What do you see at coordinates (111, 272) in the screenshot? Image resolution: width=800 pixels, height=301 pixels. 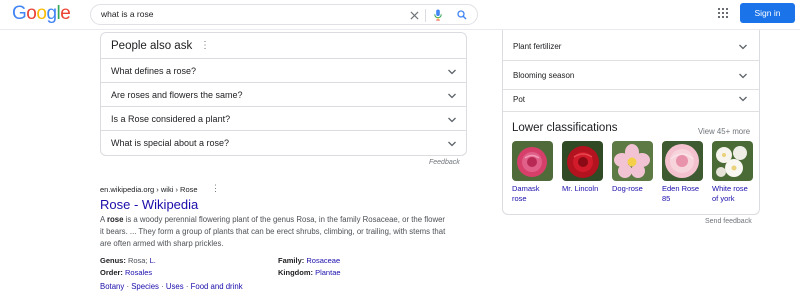 I see `fact-label: Order:` at bounding box center [111, 272].